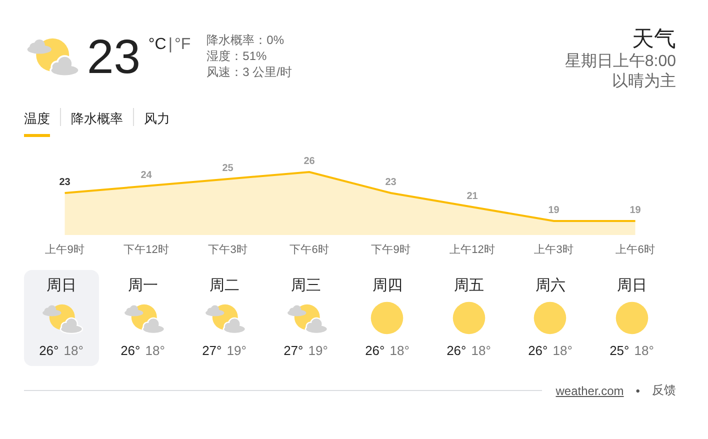 This screenshot has height=439, width=708. What do you see at coordinates (146, 250) in the screenshot?
I see `time-label: 下午12时` at bounding box center [146, 250].